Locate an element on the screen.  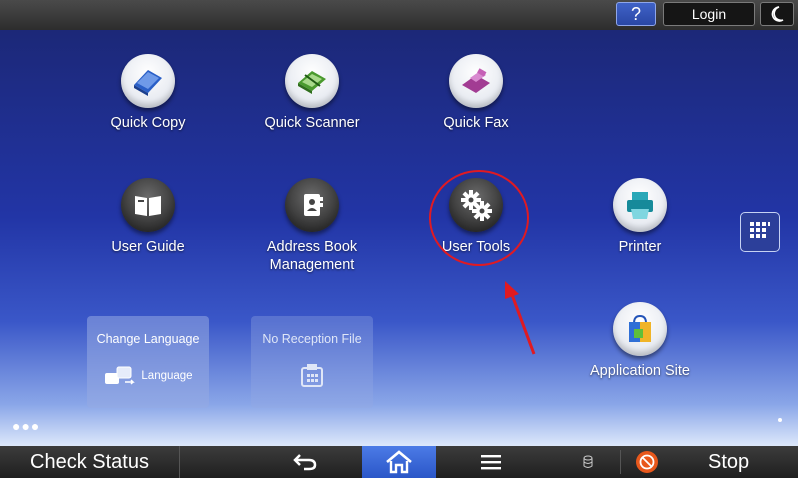
stop-icon-wrap is located at coordinates (647, 462).